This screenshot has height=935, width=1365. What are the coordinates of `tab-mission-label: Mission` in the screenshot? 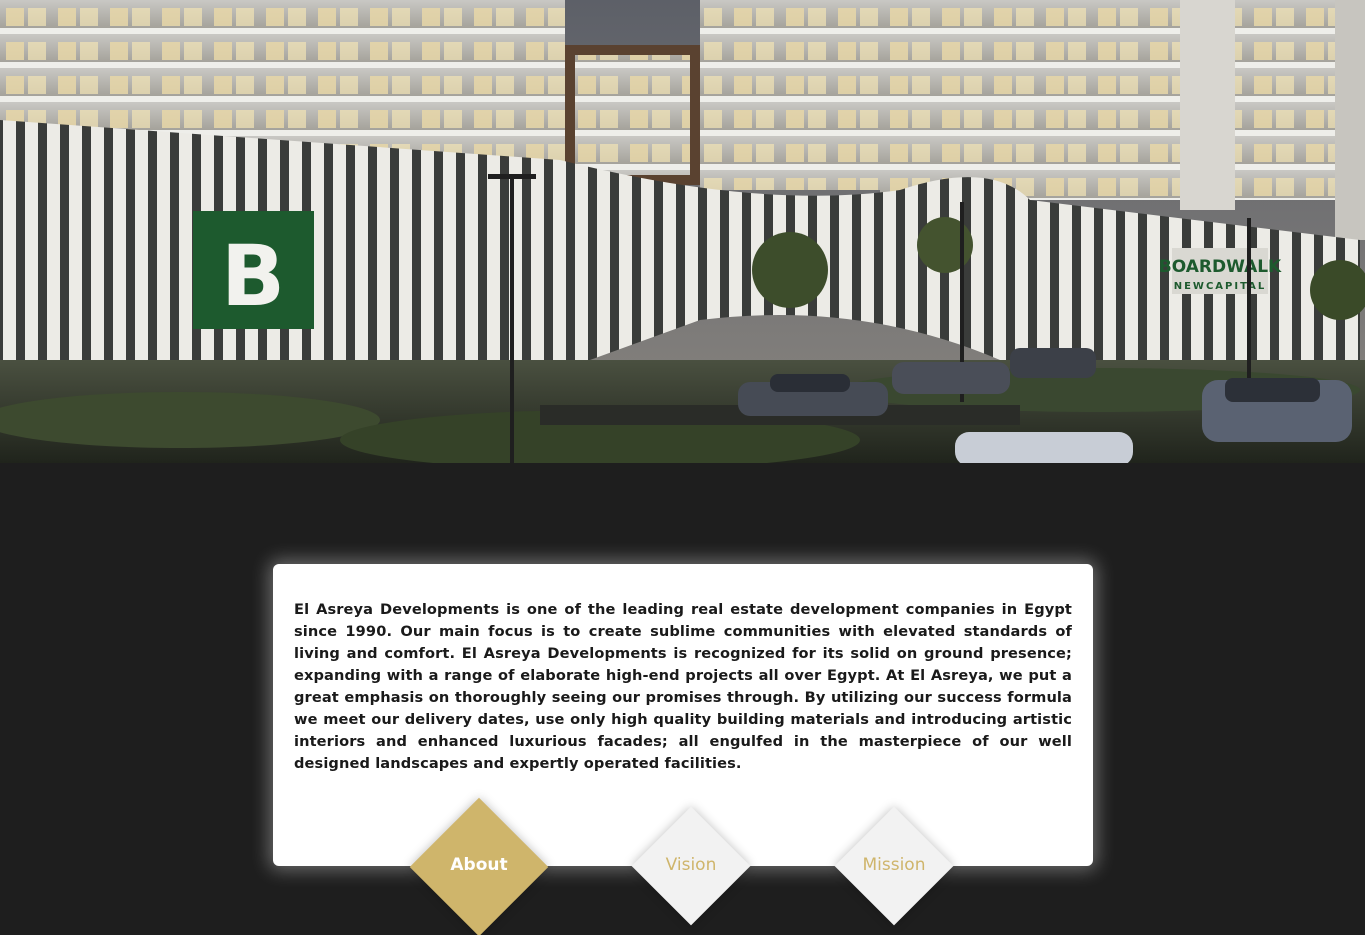 It's located at (894, 865).